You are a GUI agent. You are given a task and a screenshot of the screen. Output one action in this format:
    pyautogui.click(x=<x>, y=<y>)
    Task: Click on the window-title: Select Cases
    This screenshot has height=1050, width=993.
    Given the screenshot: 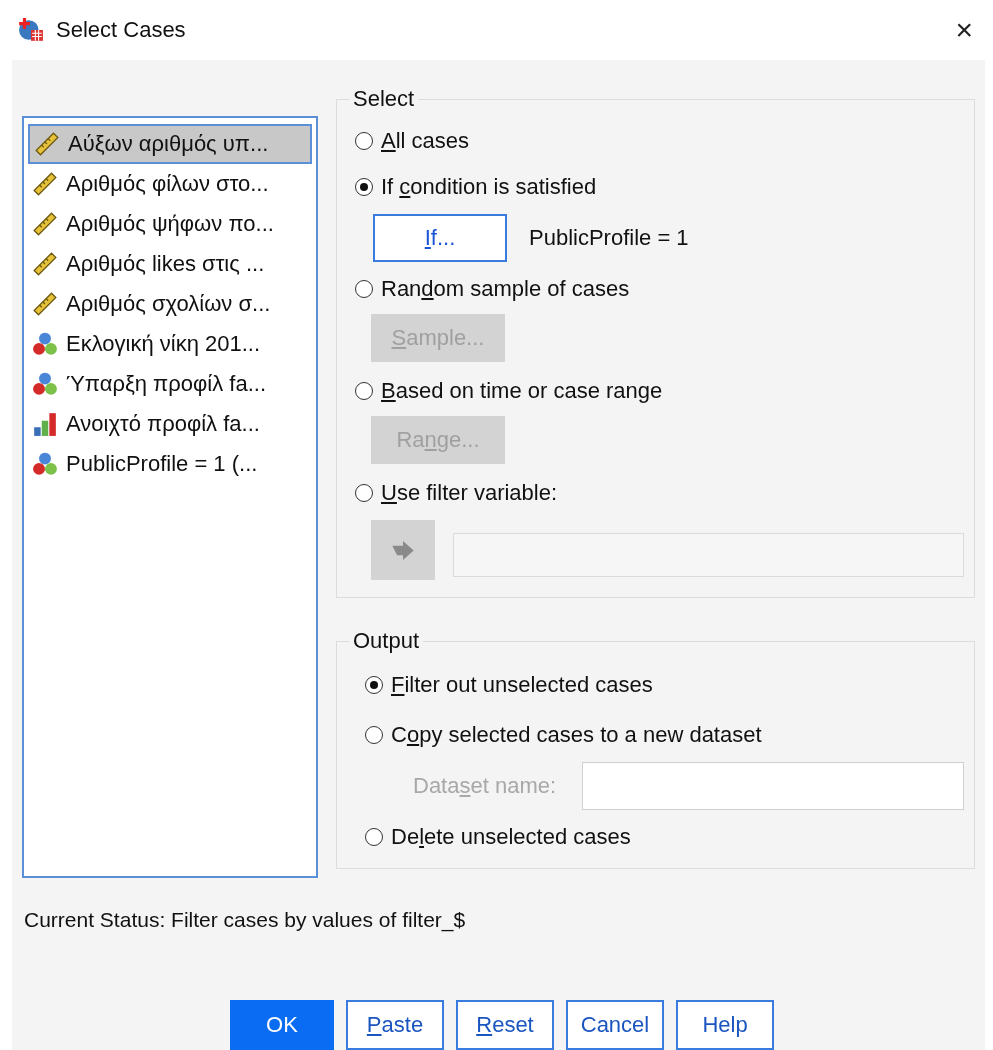 What is the action you would take?
    pyautogui.click(x=121, y=30)
    